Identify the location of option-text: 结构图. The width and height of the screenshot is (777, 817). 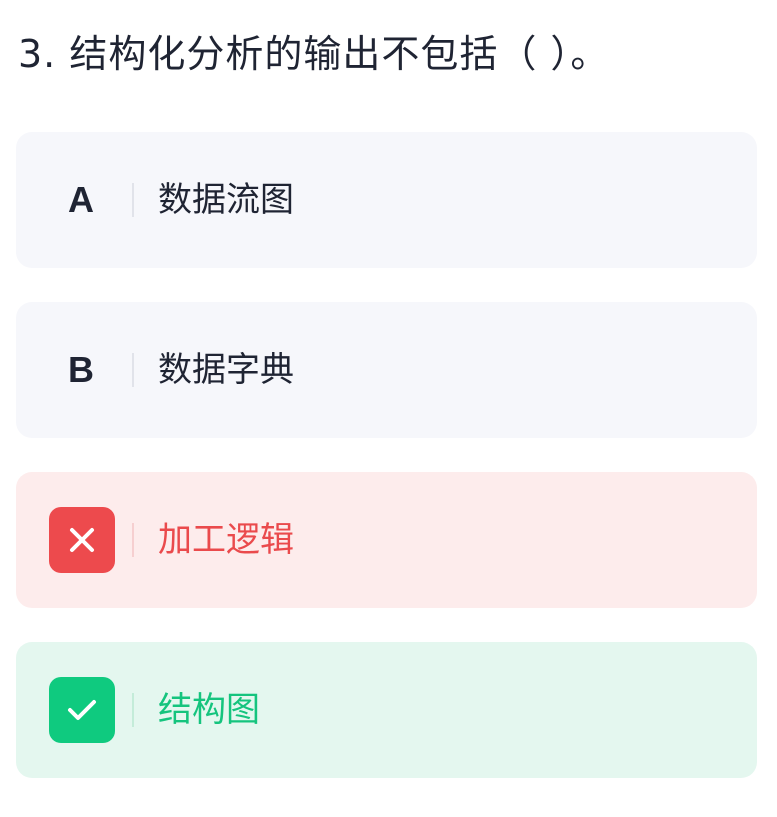
(209, 710).